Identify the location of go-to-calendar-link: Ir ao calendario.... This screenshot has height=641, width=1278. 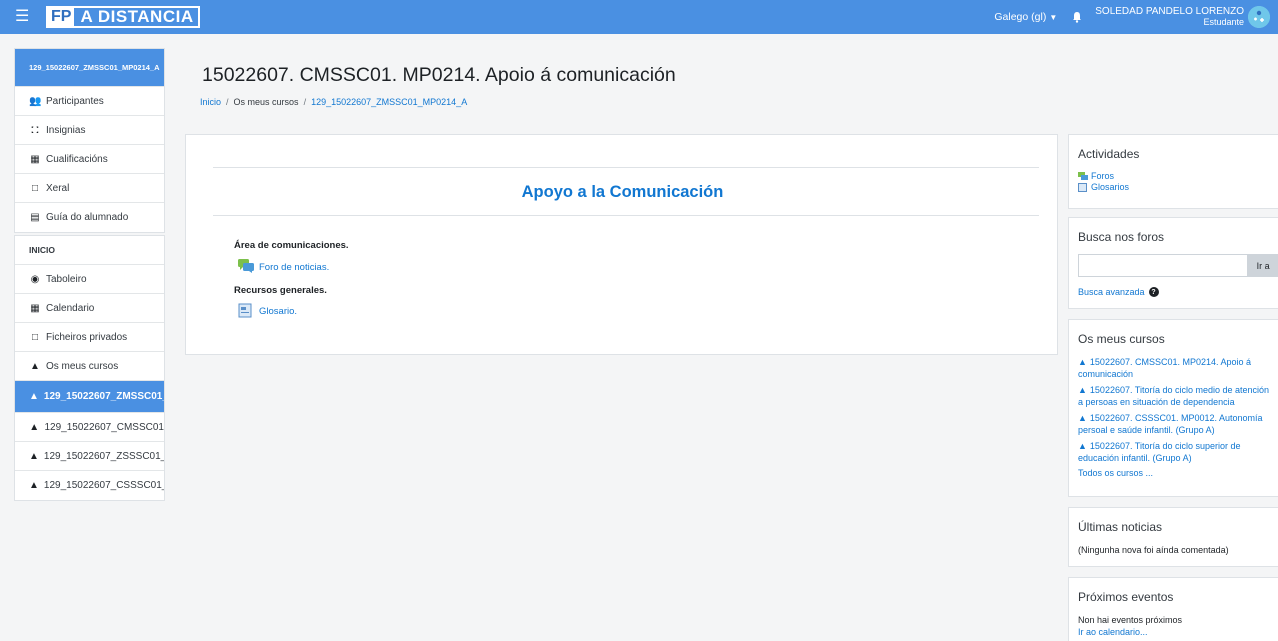
(1178, 632).